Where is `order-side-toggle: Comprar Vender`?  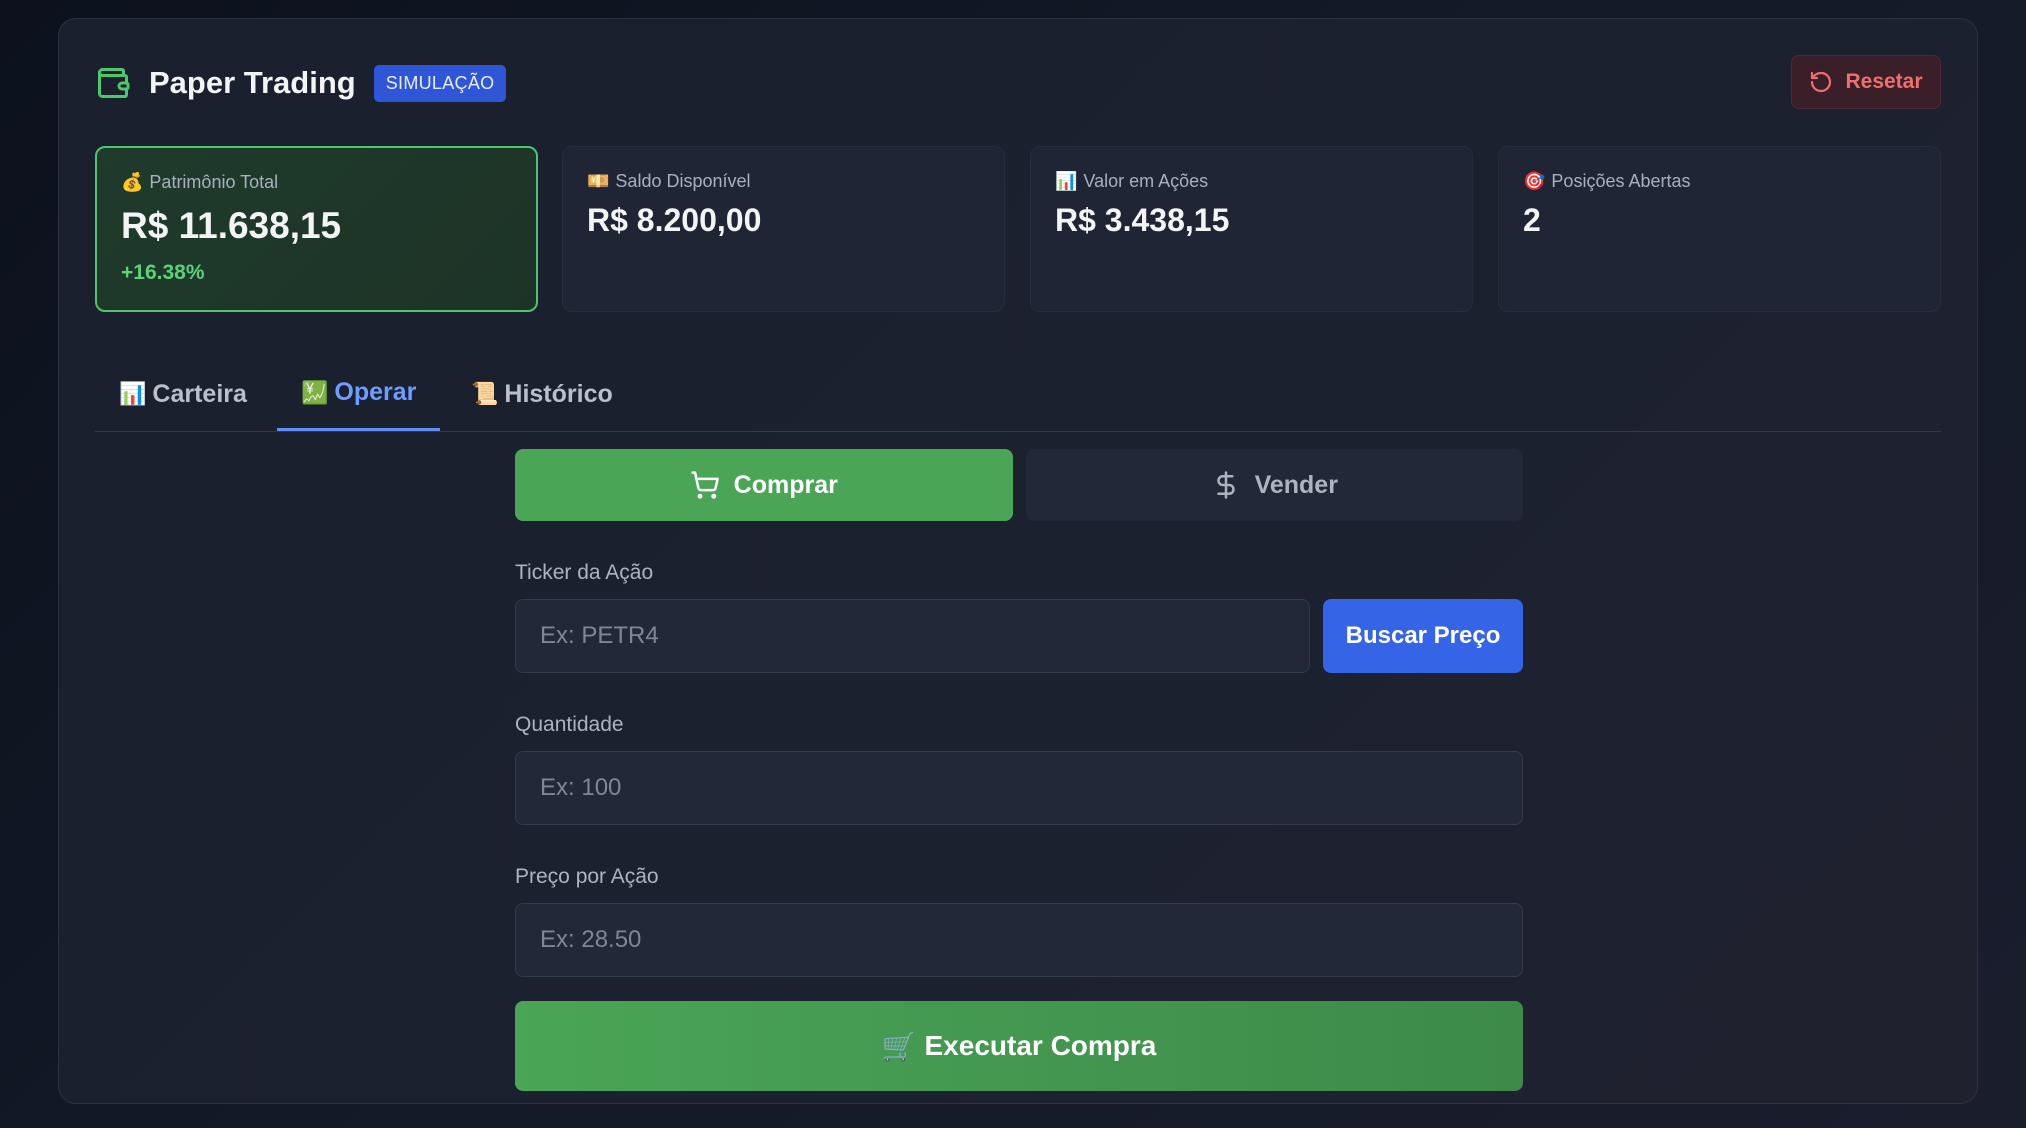 order-side-toggle: Comprar Vender is located at coordinates (1019, 485).